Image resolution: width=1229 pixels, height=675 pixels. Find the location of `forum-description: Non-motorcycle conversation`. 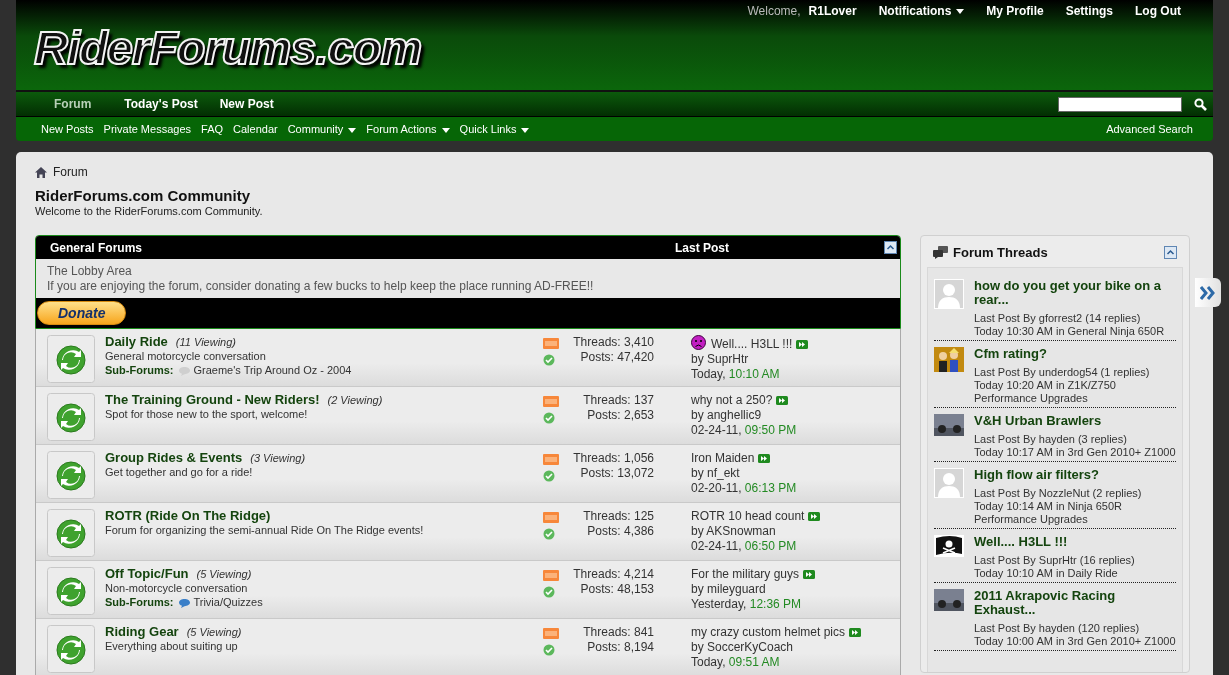

forum-description: Non-motorcycle conversation is located at coordinates (177, 588).